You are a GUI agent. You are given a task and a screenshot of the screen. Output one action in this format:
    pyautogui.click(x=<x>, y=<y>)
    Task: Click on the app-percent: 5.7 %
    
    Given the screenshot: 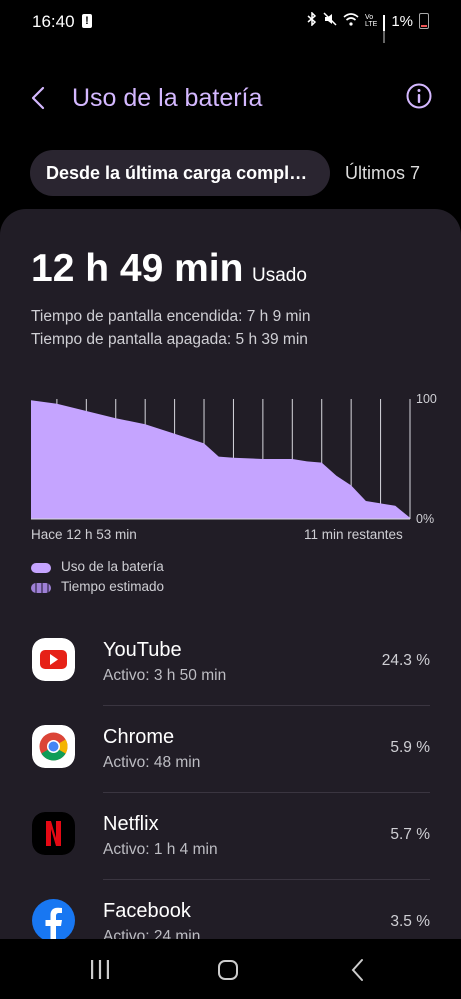 What is the action you would take?
    pyautogui.click(x=410, y=834)
    